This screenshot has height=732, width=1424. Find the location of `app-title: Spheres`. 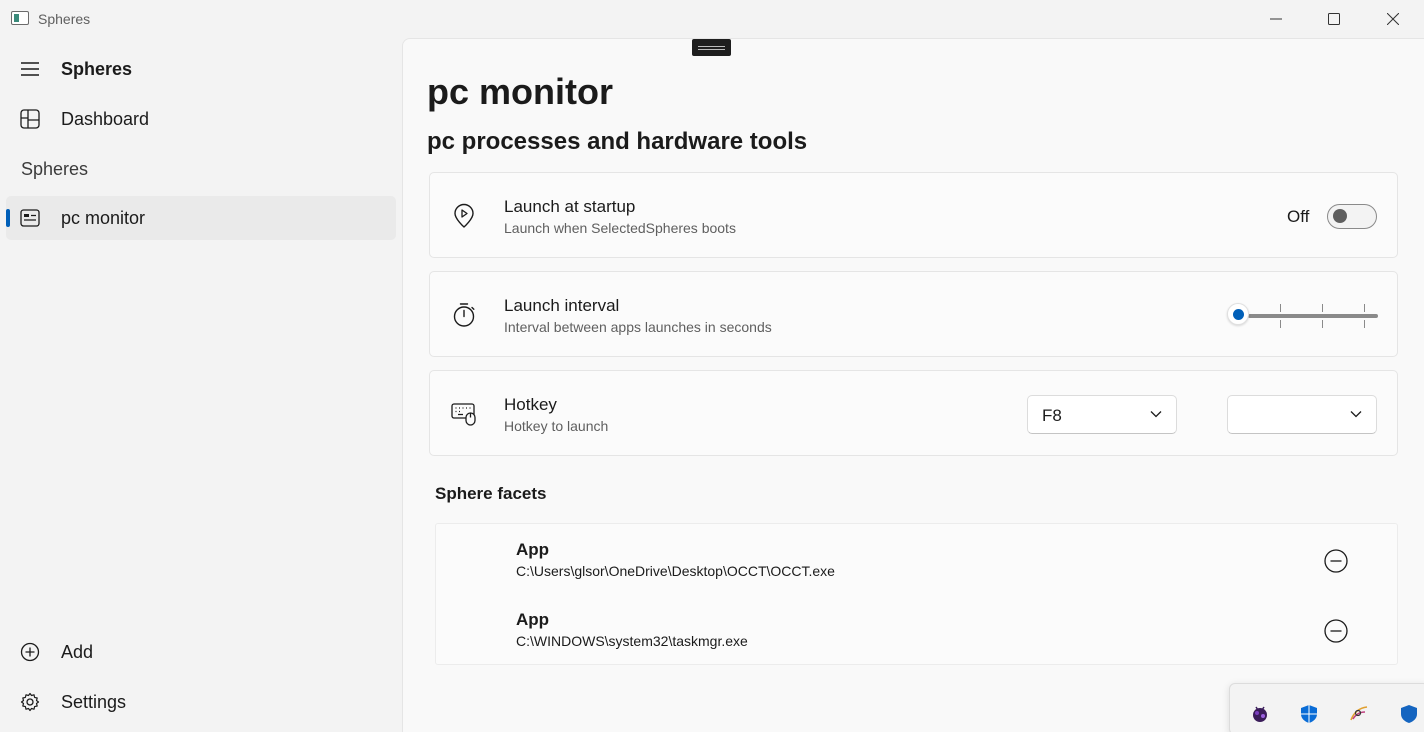

app-title: Spheres is located at coordinates (97, 69).